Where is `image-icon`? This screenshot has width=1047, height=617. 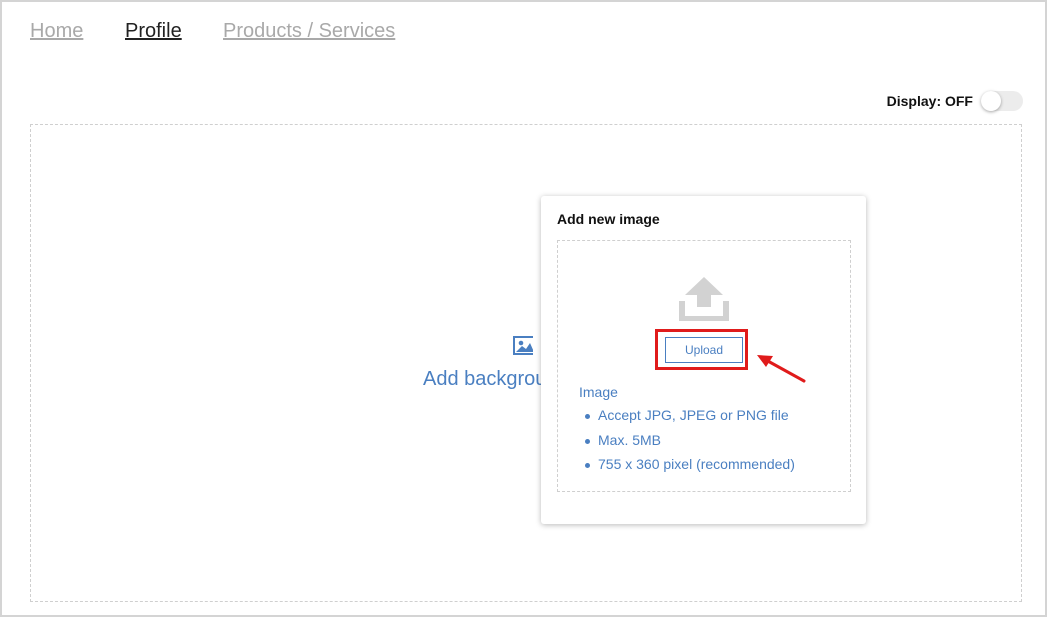
image-icon is located at coordinates (526, 345).